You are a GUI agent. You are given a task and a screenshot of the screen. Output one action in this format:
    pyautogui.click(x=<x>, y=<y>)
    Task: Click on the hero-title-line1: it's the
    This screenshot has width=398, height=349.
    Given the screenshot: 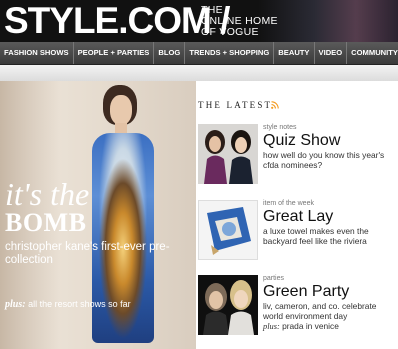 What is the action you would take?
    pyautogui.click(x=47, y=194)
    